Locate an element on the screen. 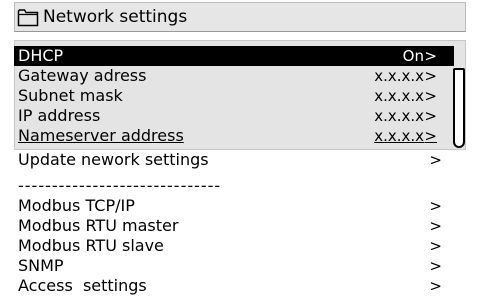 Image resolution: width=485 pixels, height=300 pixels. menu-item-label: Modbus RTU master is located at coordinates (98, 225).